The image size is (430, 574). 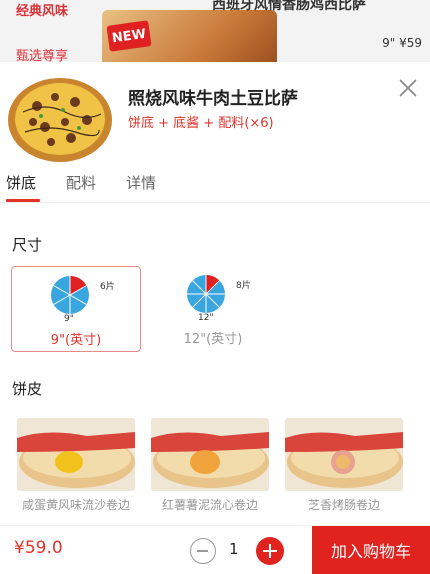 What do you see at coordinates (189, 36) in the screenshot?
I see `background-product-image: NEW` at bounding box center [189, 36].